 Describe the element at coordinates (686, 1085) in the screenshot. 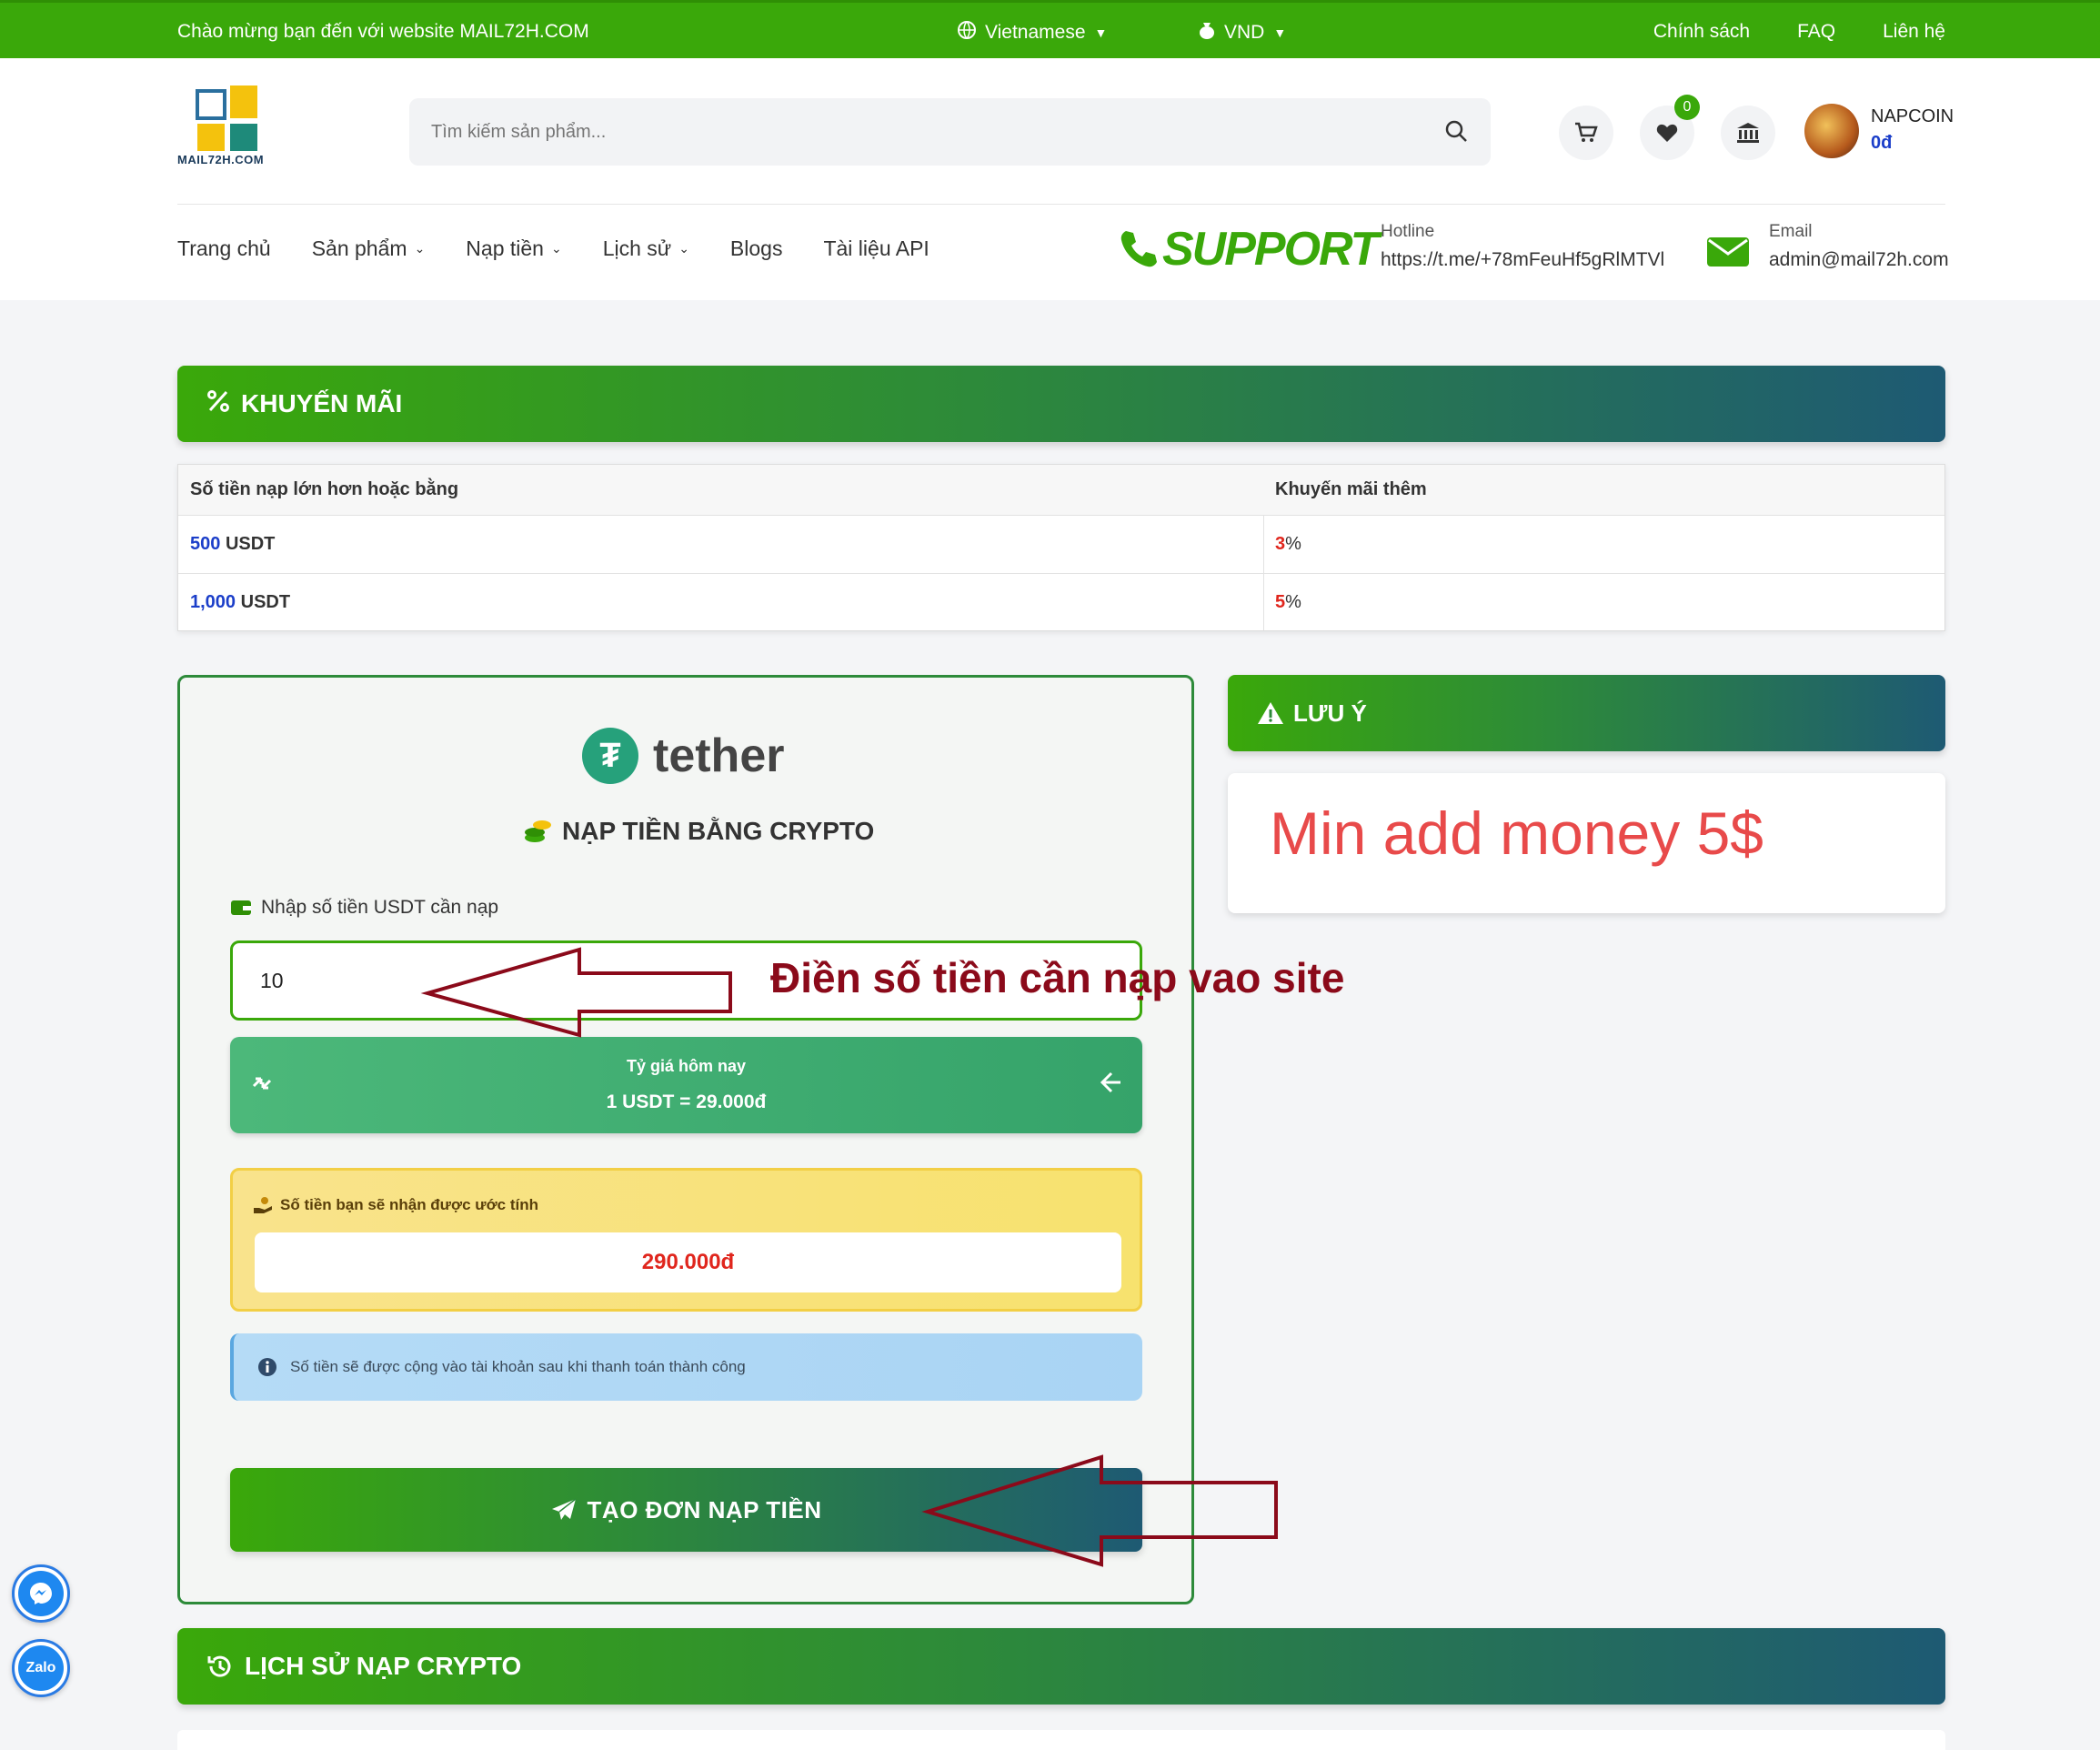

I see `exchange-rate-box: Tỷ giá hôm nay 1 USDT = 29.000đ` at that location.